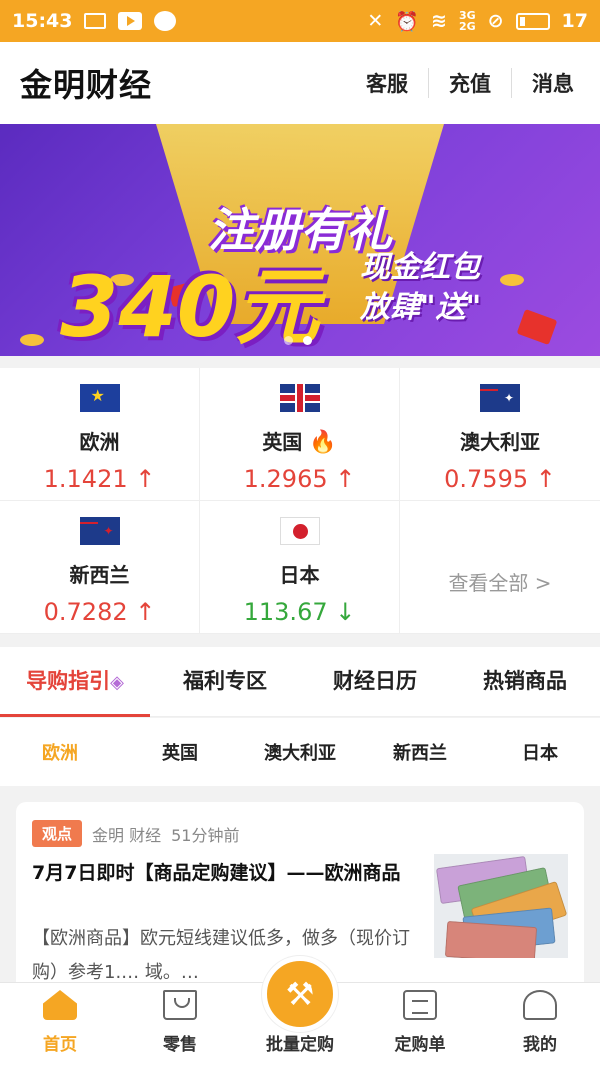  What do you see at coordinates (420, 752) in the screenshot?
I see `subtab-newzealand: 新西兰` at bounding box center [420, 752].